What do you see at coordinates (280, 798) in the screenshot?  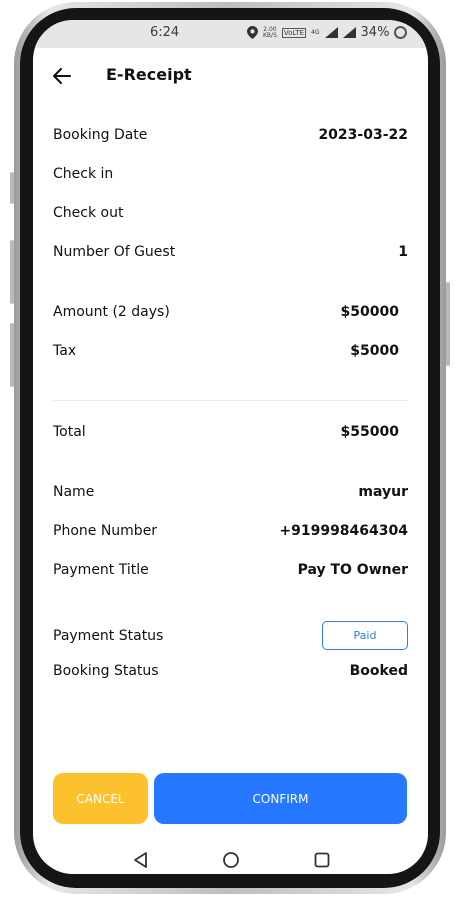 I see `confirm-button: CONFIRM` at bounding box center [280, 798].